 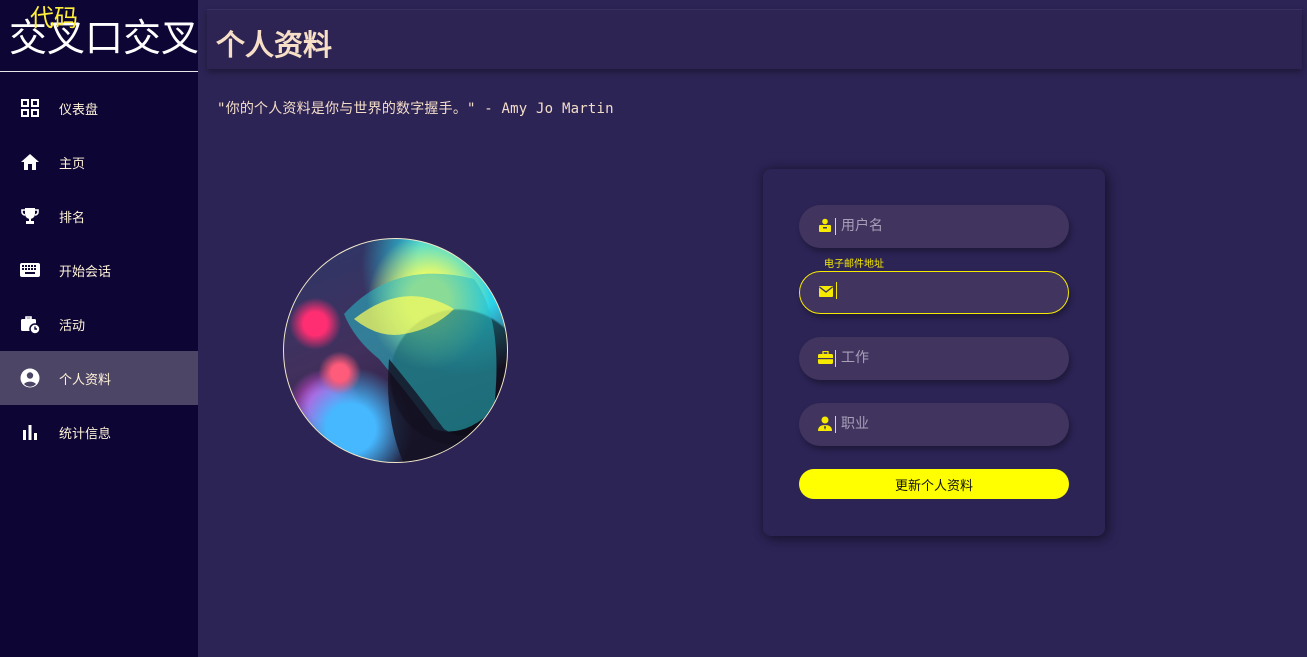 What do you see at coordinates (274, 45) in the screenshot?
I see `page-title: 个人资料` at bounding box center [274, 45].